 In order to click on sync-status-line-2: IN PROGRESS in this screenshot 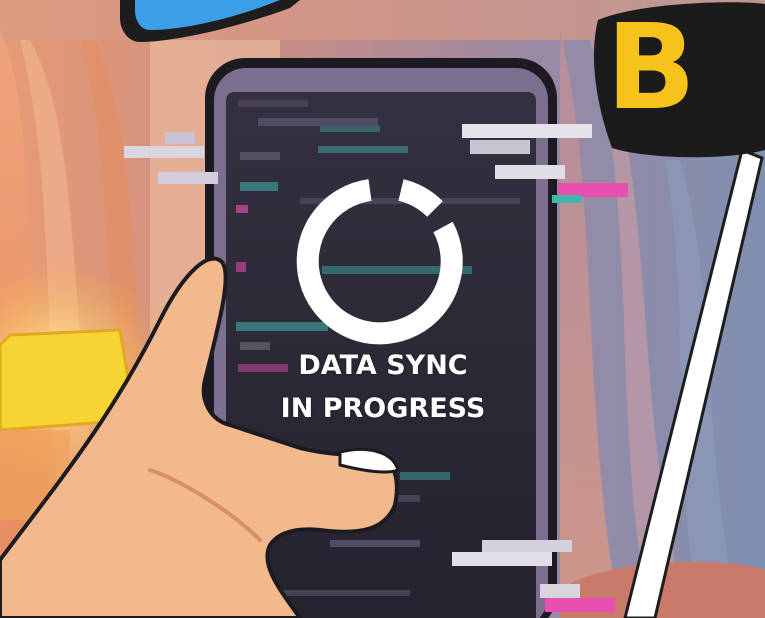, I will do `click(383, 408)`.